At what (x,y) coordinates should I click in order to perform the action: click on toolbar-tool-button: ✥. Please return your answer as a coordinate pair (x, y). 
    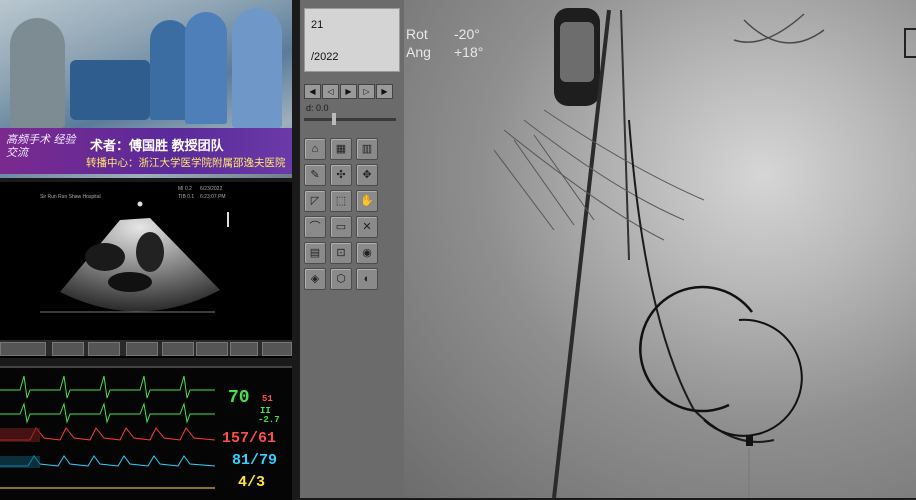
    Looking at the image, I should click on (367, 175).